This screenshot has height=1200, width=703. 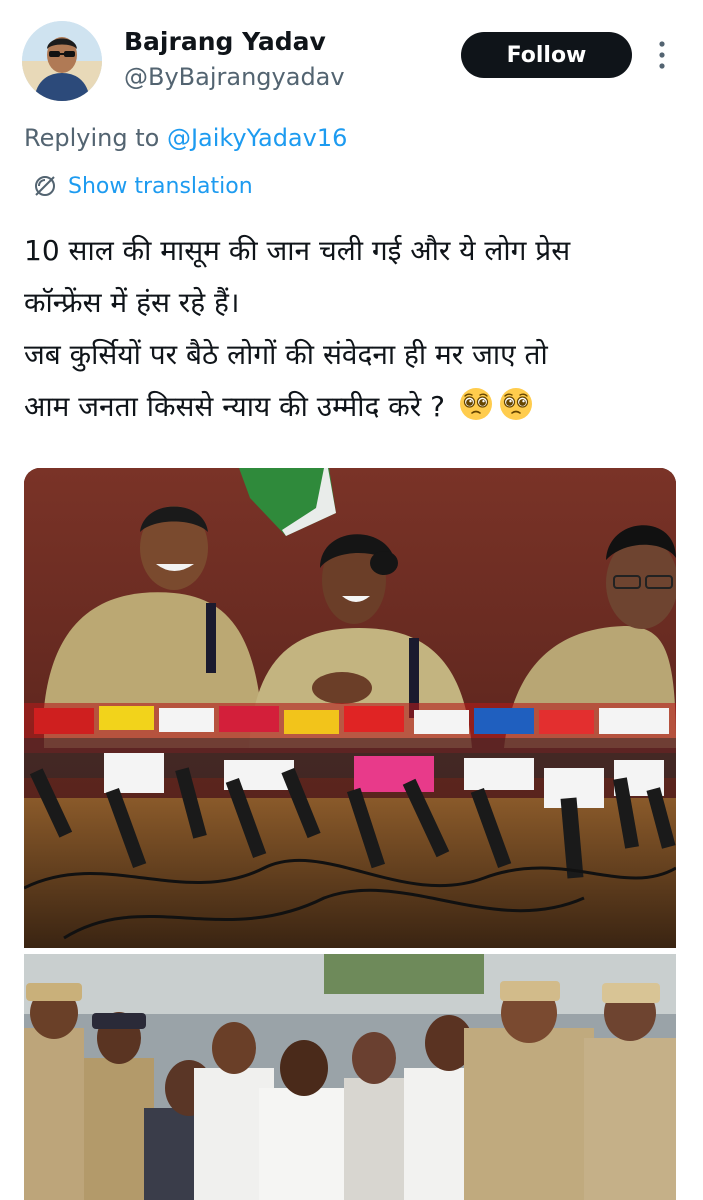 What do you see at coordinates (45, 186) in the screenshot?
I see `translate-globe-icon` at bounding box center [45, 186].